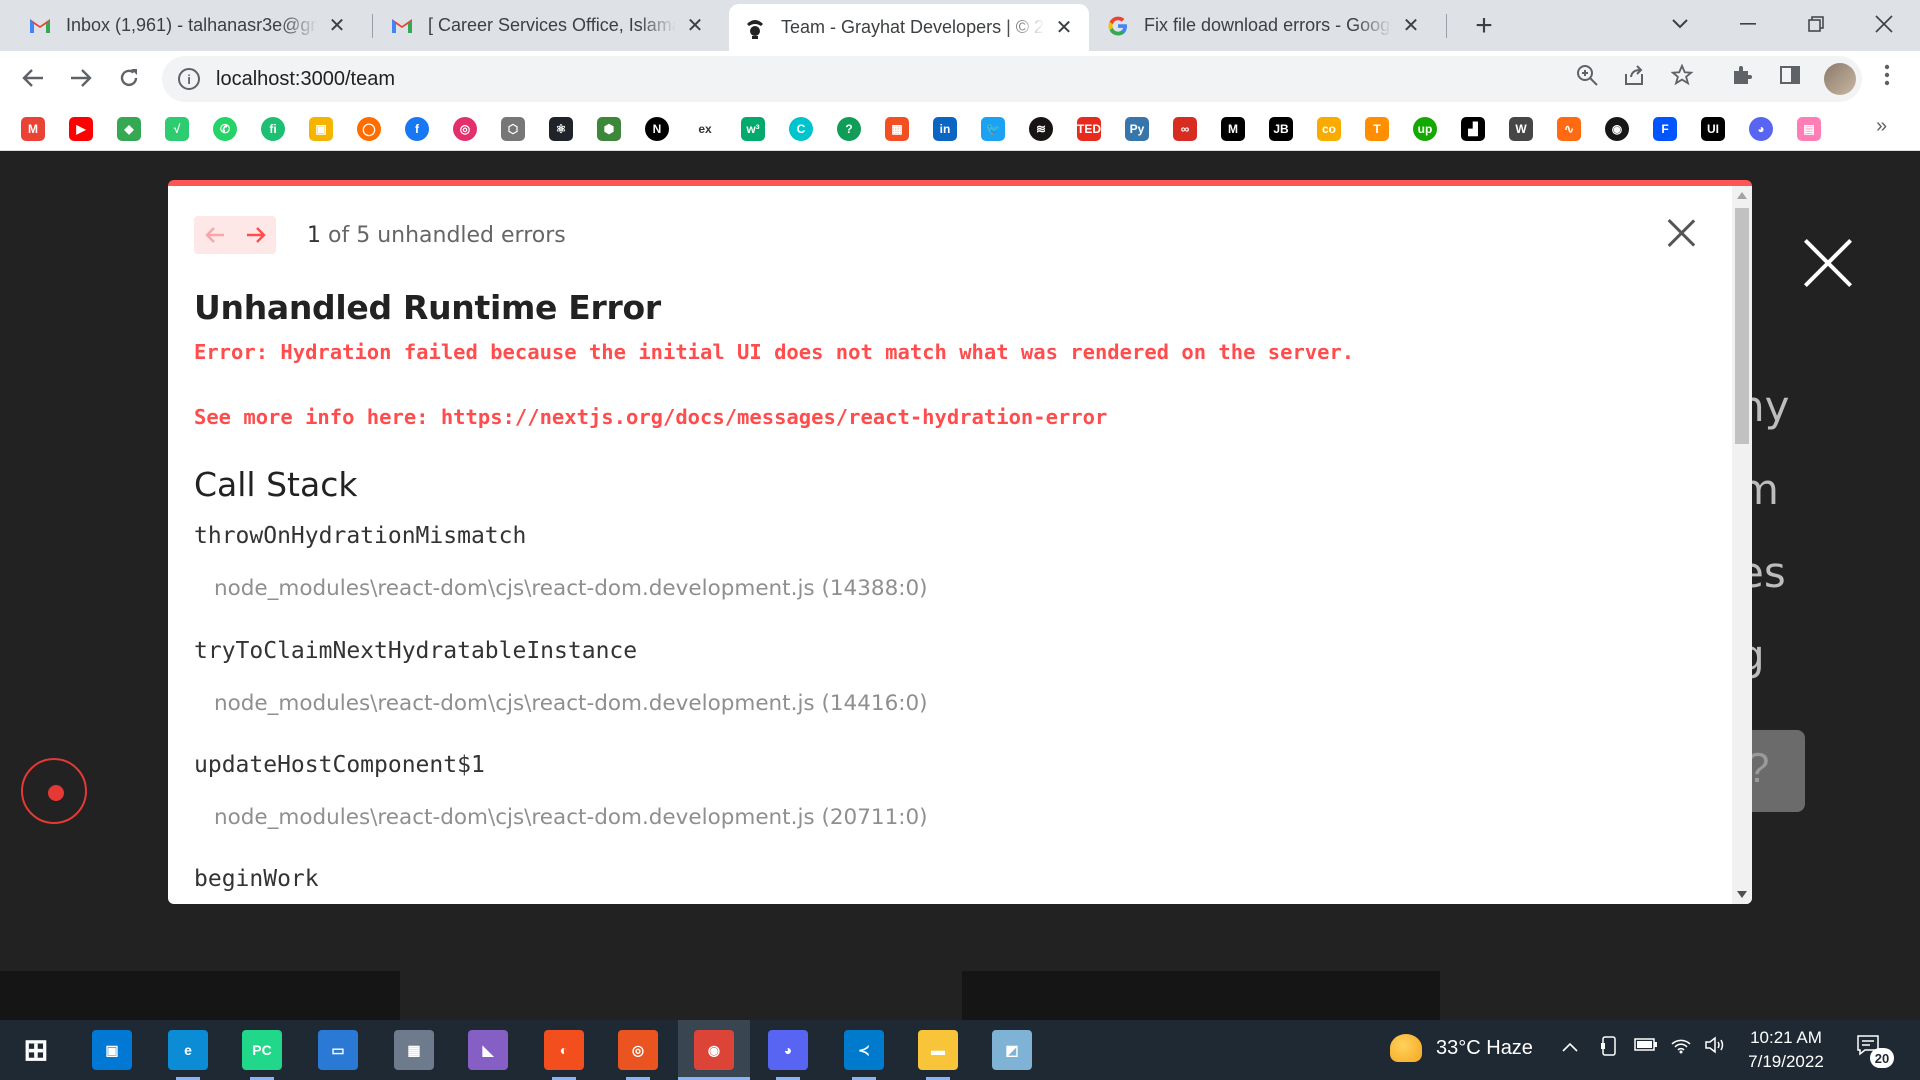 Image resolution: width=1920 pixels, height=1080 pixels. I want to click on bookmark-discord-icon: ◕, so click(1761, 129).